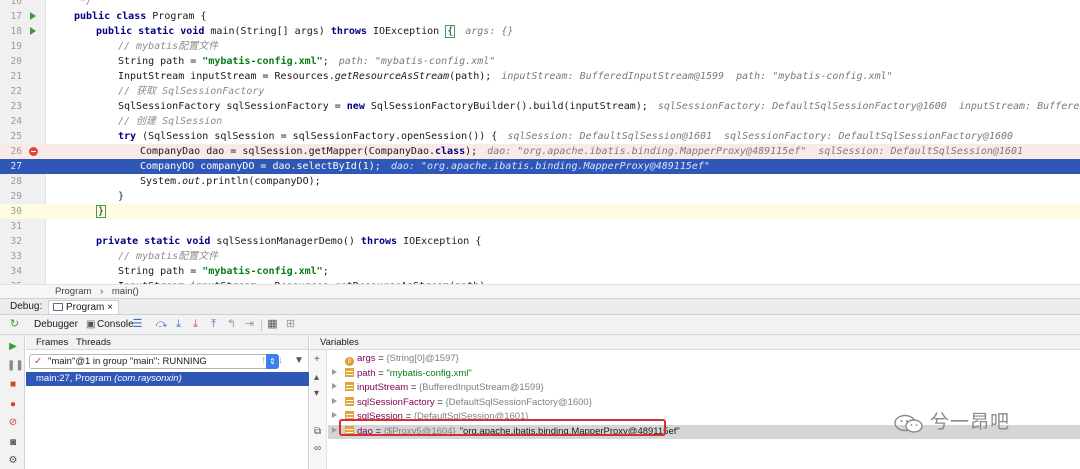 Image resolution: width=1080 pixels, height=469 pixels. I want to click on evaluate-icon: ▦, so click(272, 324).